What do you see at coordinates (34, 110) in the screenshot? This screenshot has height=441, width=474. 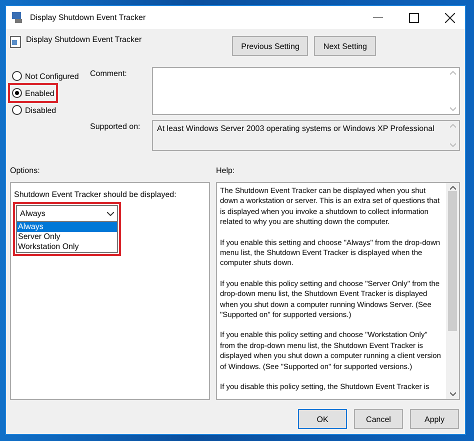 I see `radio-option: Disabled` at bounding box center [34, 110].